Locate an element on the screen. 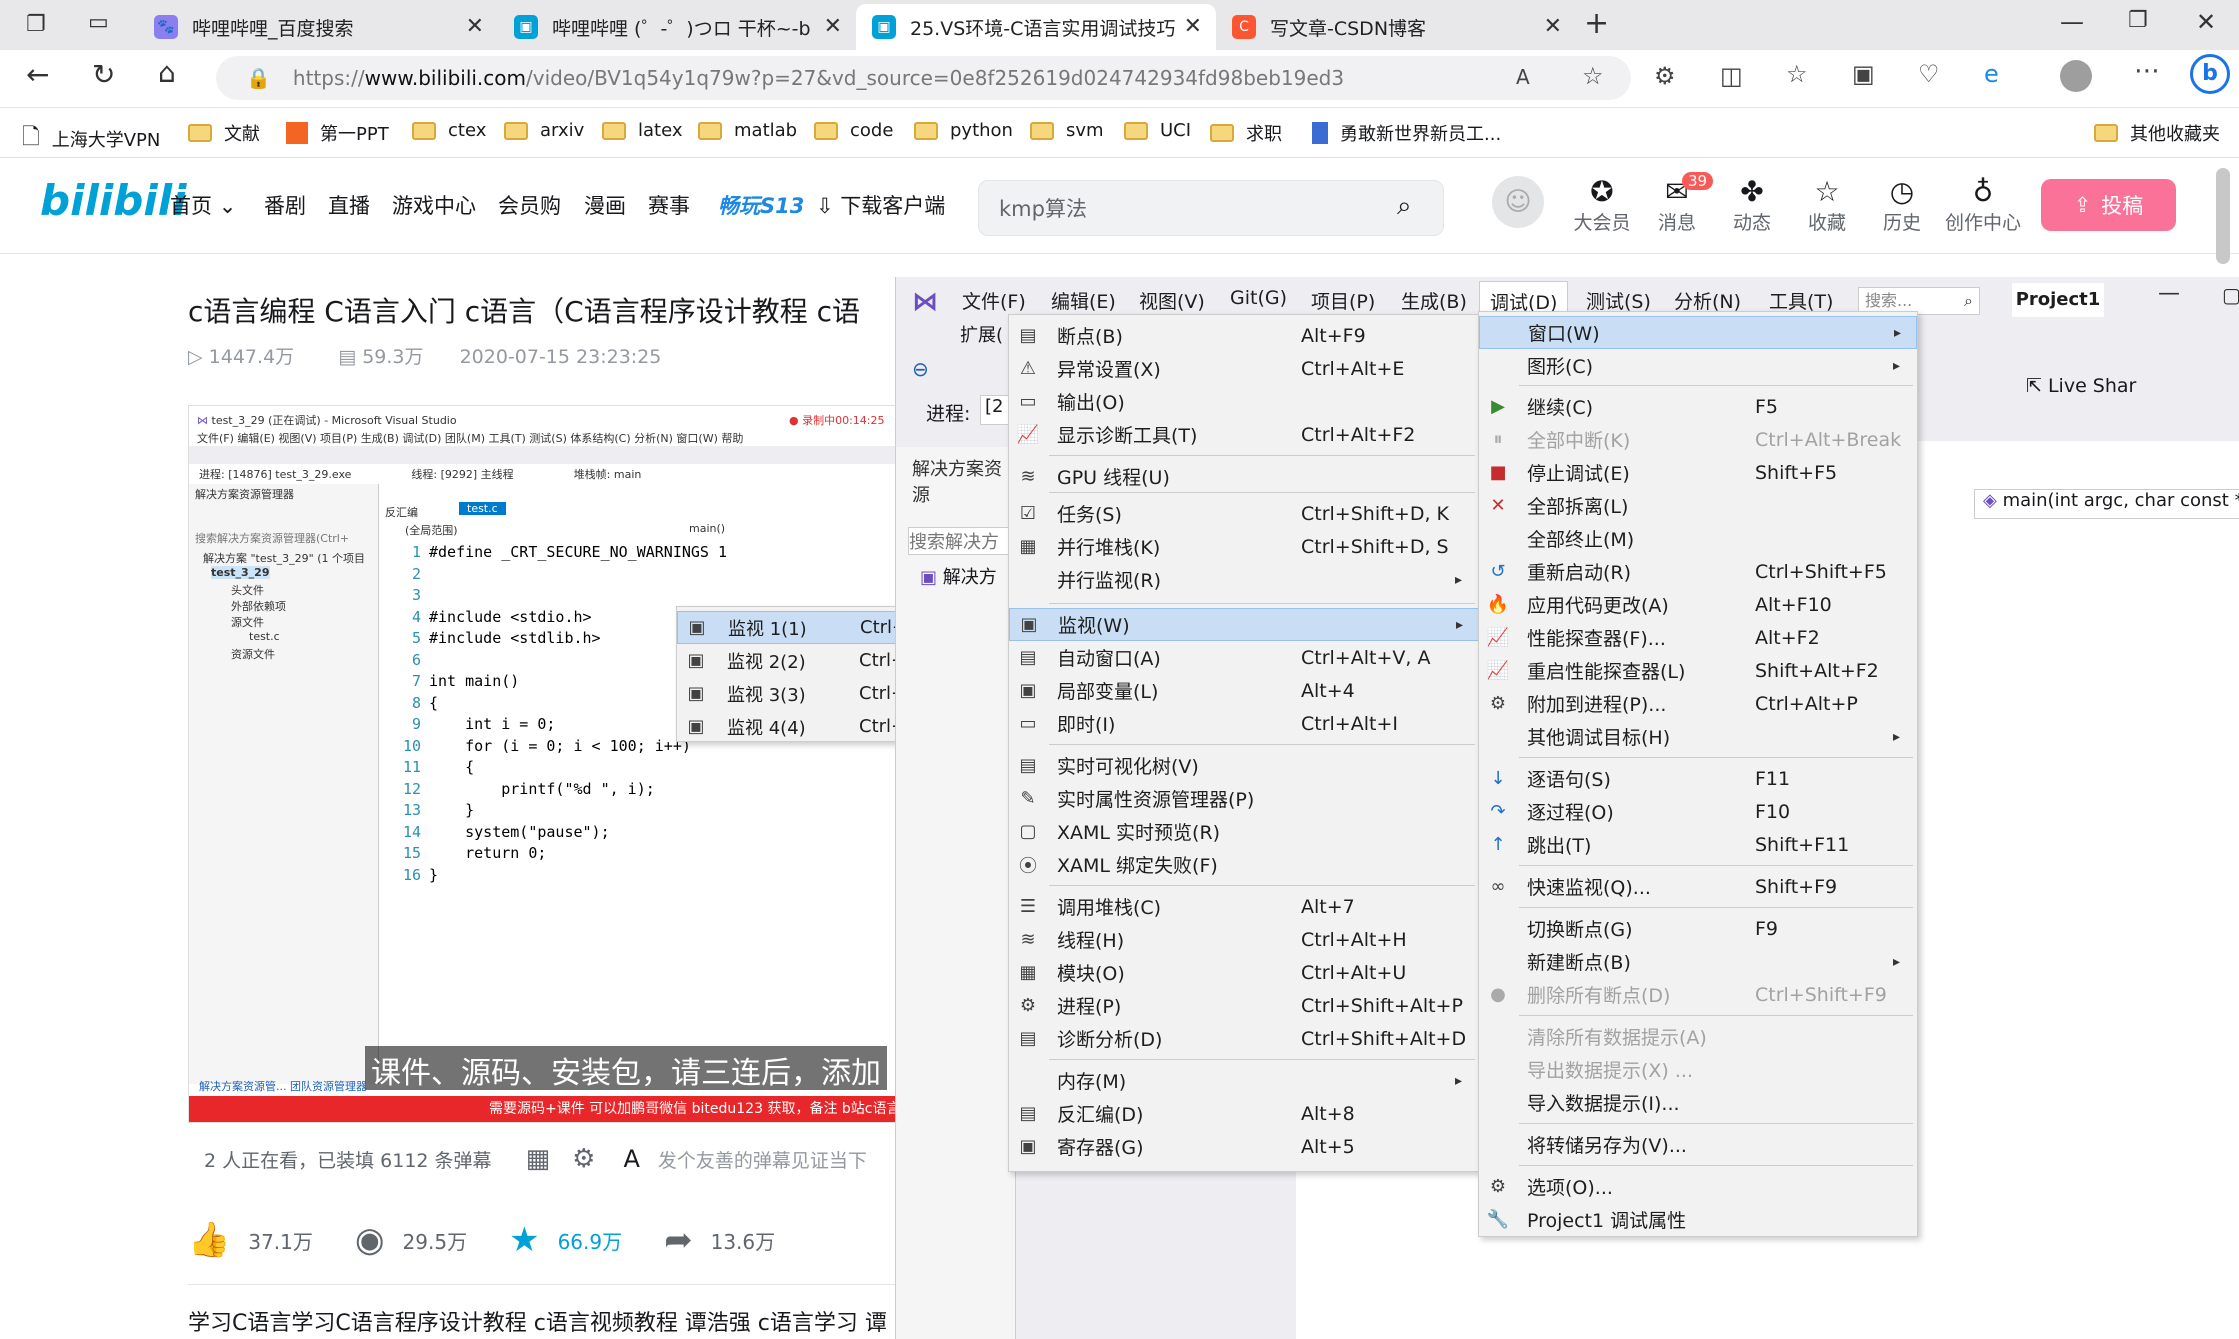  tab-baidu: 🐾 哔哩哔哩_百度搜索 ✕ is located at coordinates (318, 27).